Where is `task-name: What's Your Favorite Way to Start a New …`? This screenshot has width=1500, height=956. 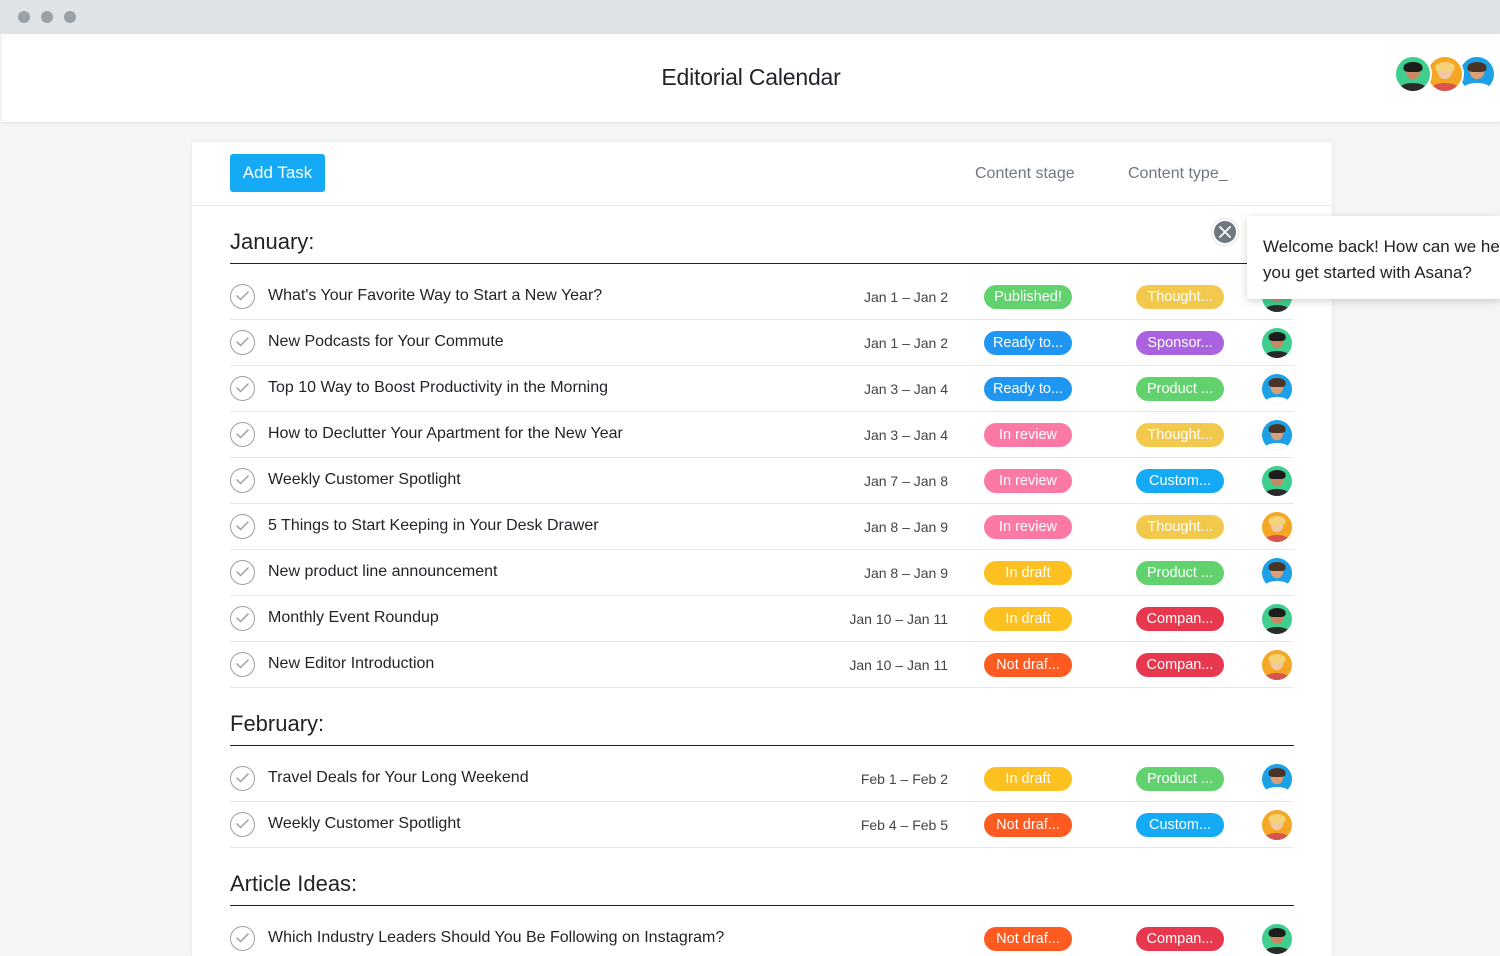 task-name: What's Your Favorite Way to Start a New … is located at coordinates (435, 296).